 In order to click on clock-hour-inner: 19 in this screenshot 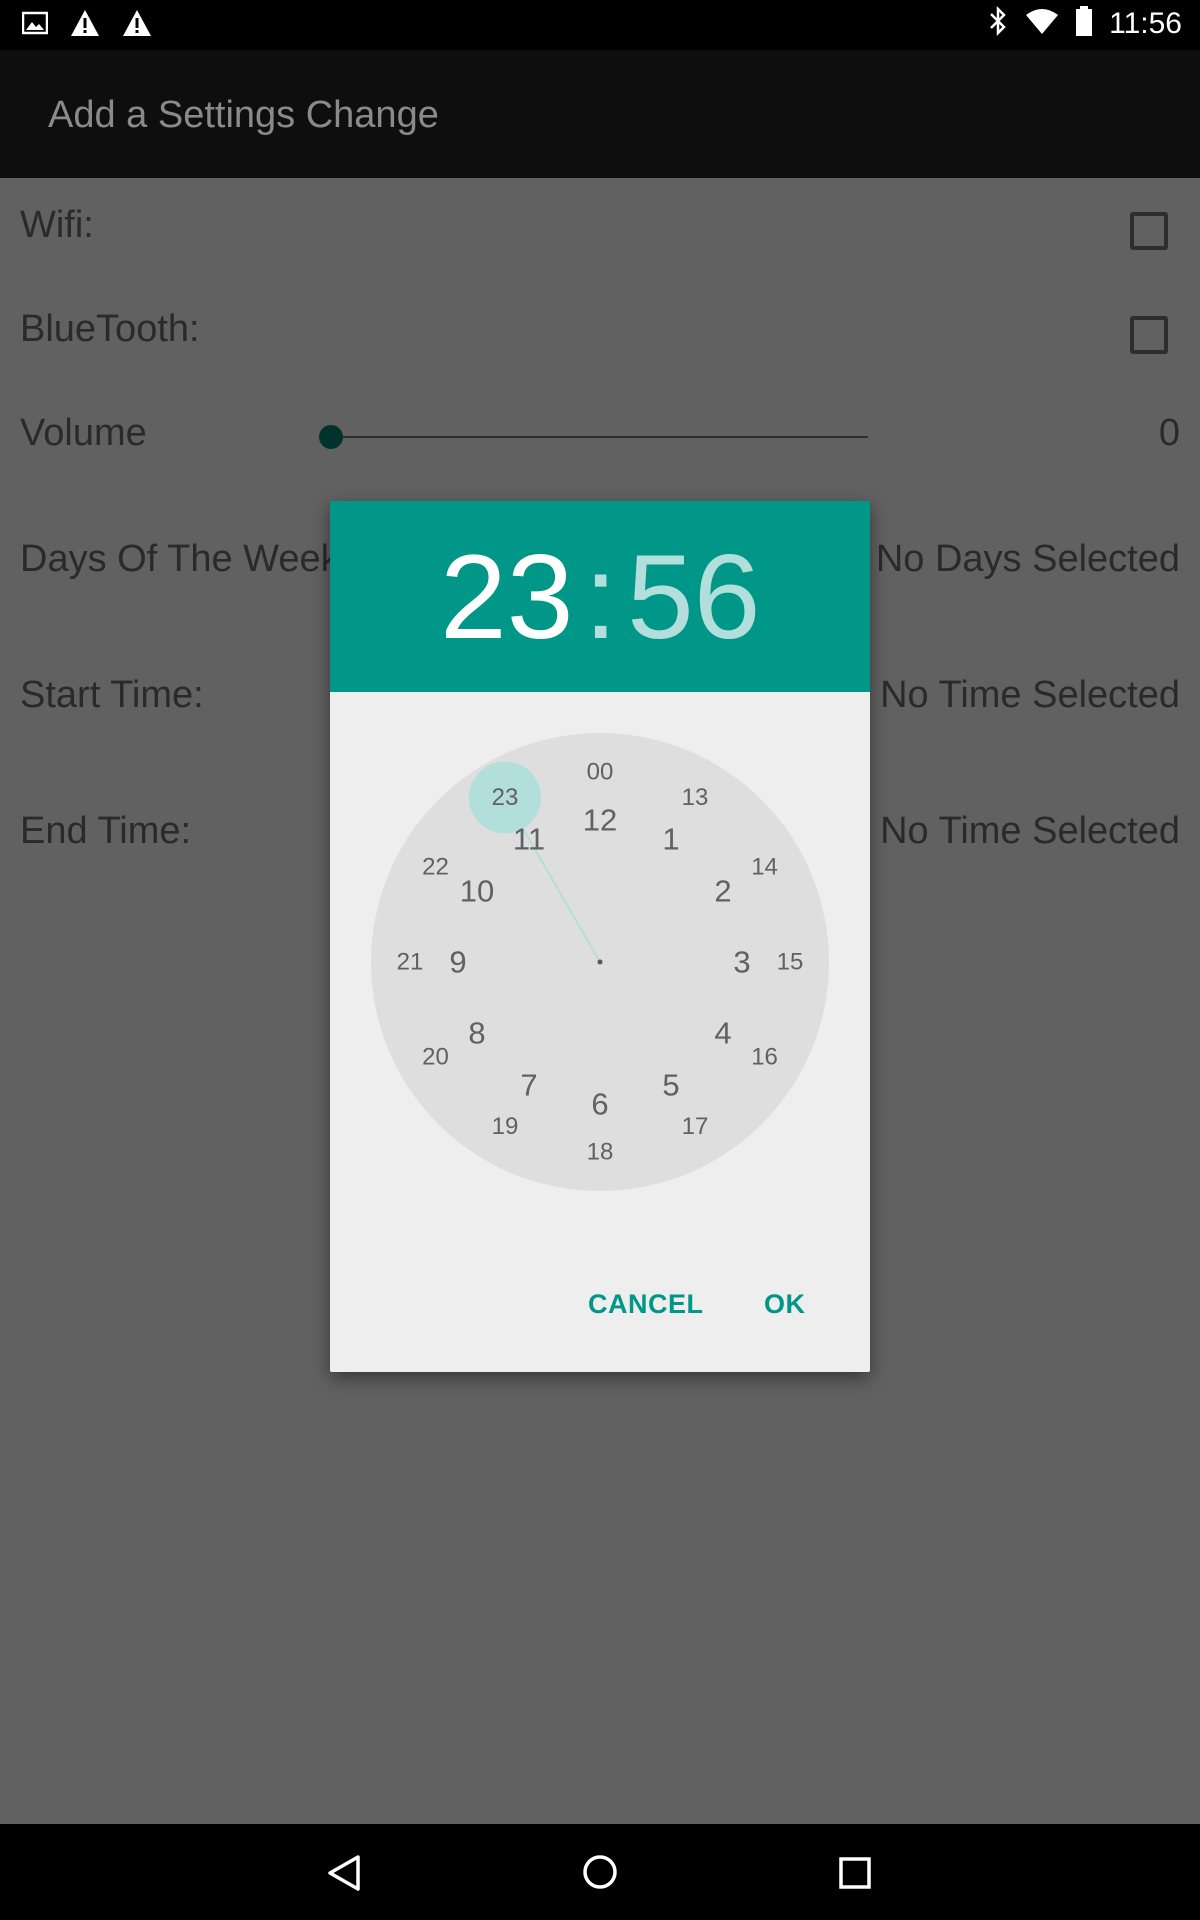, I will do `click(505, 1126)`.